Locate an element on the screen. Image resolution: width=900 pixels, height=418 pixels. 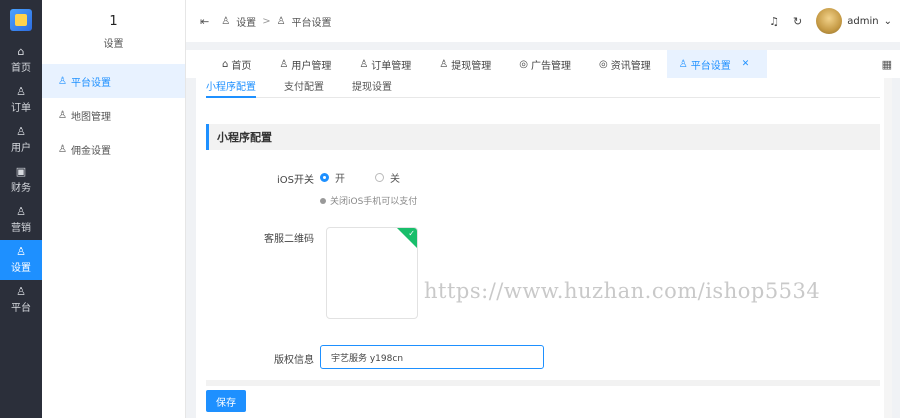
subtab-miniprogram: 小程序配置 is located at coordinates (231, 88).